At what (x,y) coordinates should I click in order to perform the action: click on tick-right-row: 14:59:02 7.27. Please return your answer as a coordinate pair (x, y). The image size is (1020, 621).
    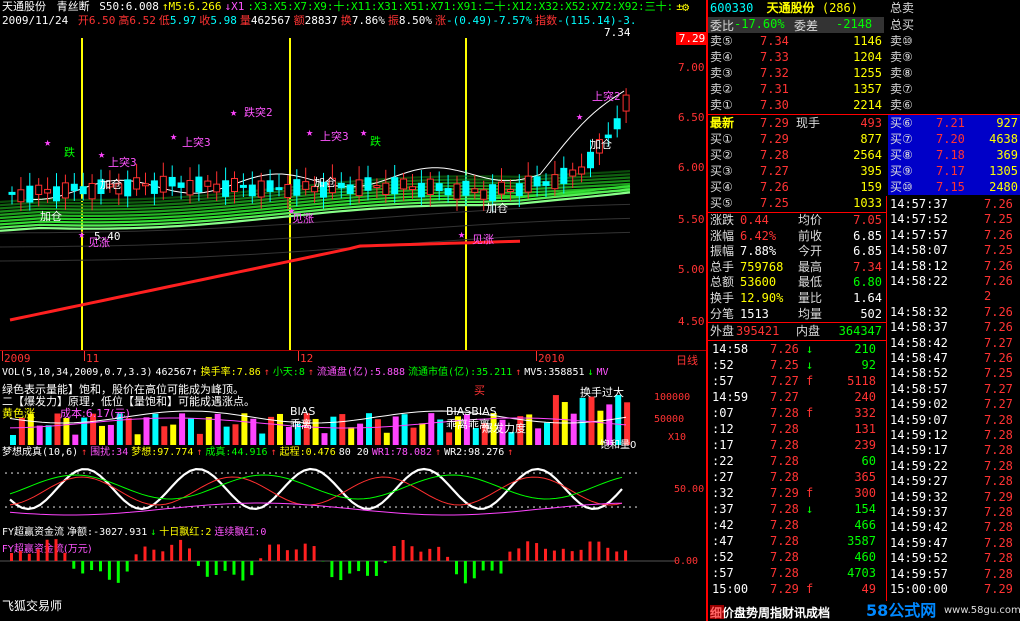
    Looking at the image, I should click on (954, 404).